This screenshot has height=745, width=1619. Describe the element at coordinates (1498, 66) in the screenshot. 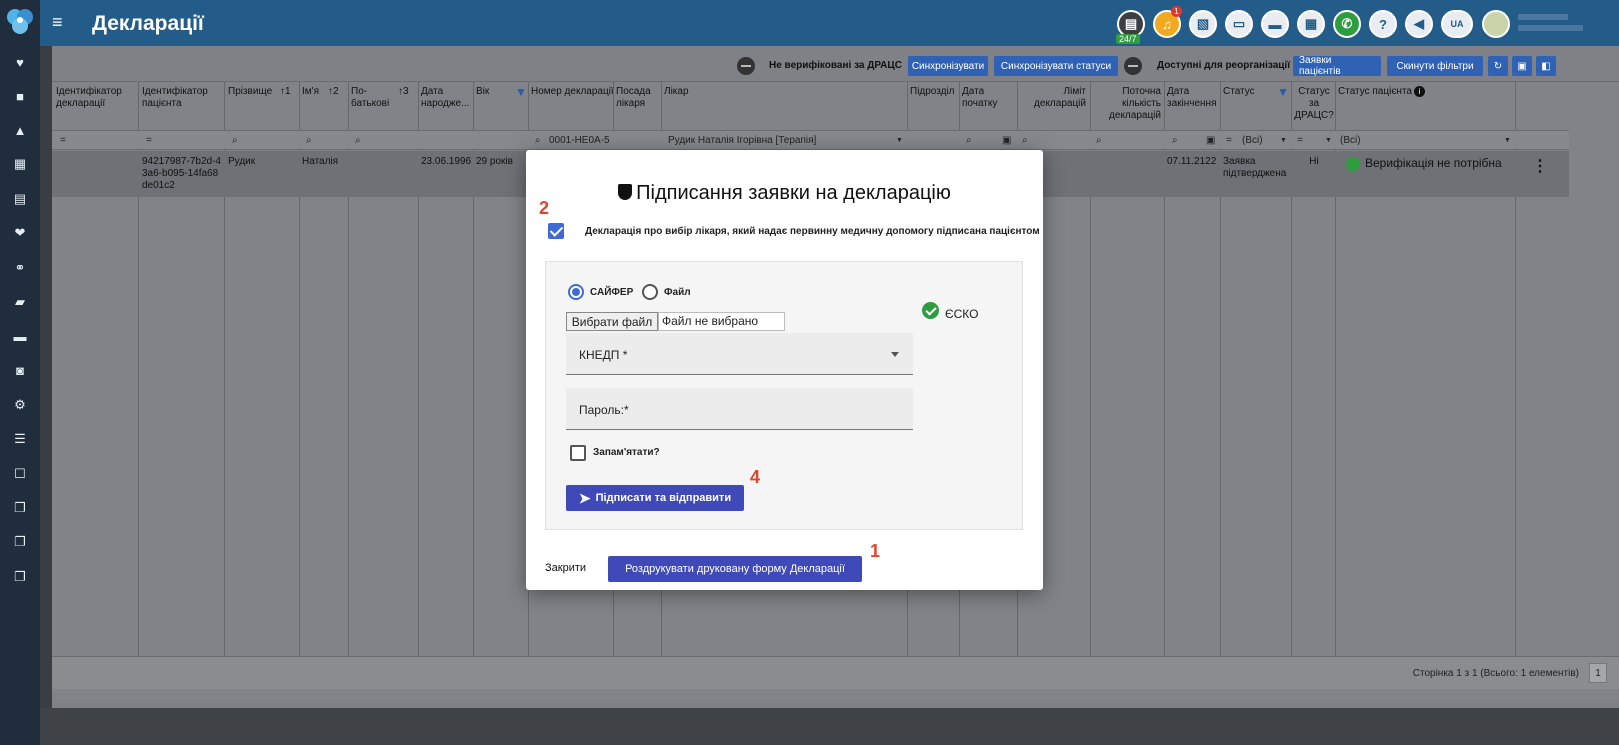

I see `refresh-button: ↻` at that location.